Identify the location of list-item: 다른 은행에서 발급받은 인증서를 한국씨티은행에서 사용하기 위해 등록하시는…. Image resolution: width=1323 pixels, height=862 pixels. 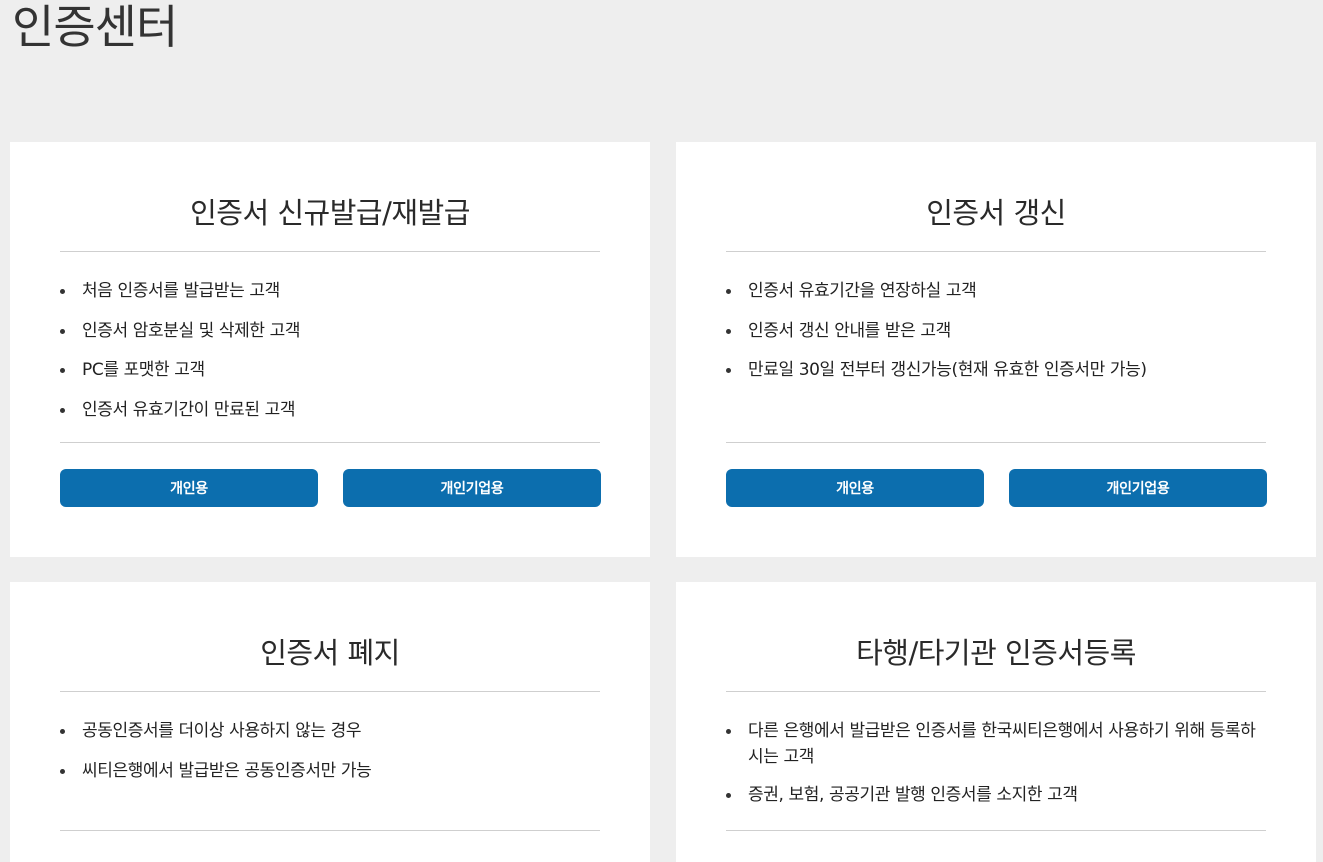
(996, 744).